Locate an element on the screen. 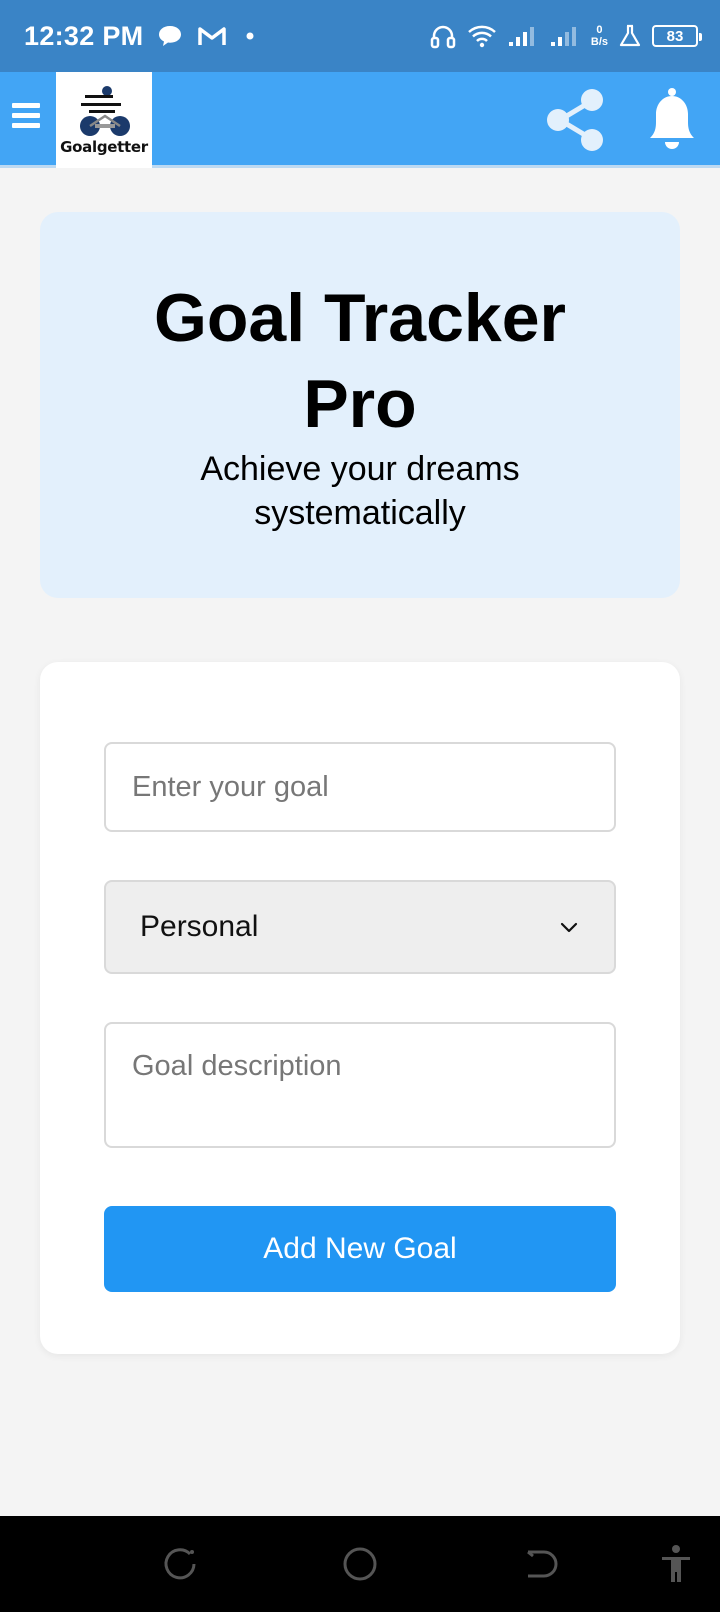  category-selected-value: Personal is located at coordinates (199, 926).